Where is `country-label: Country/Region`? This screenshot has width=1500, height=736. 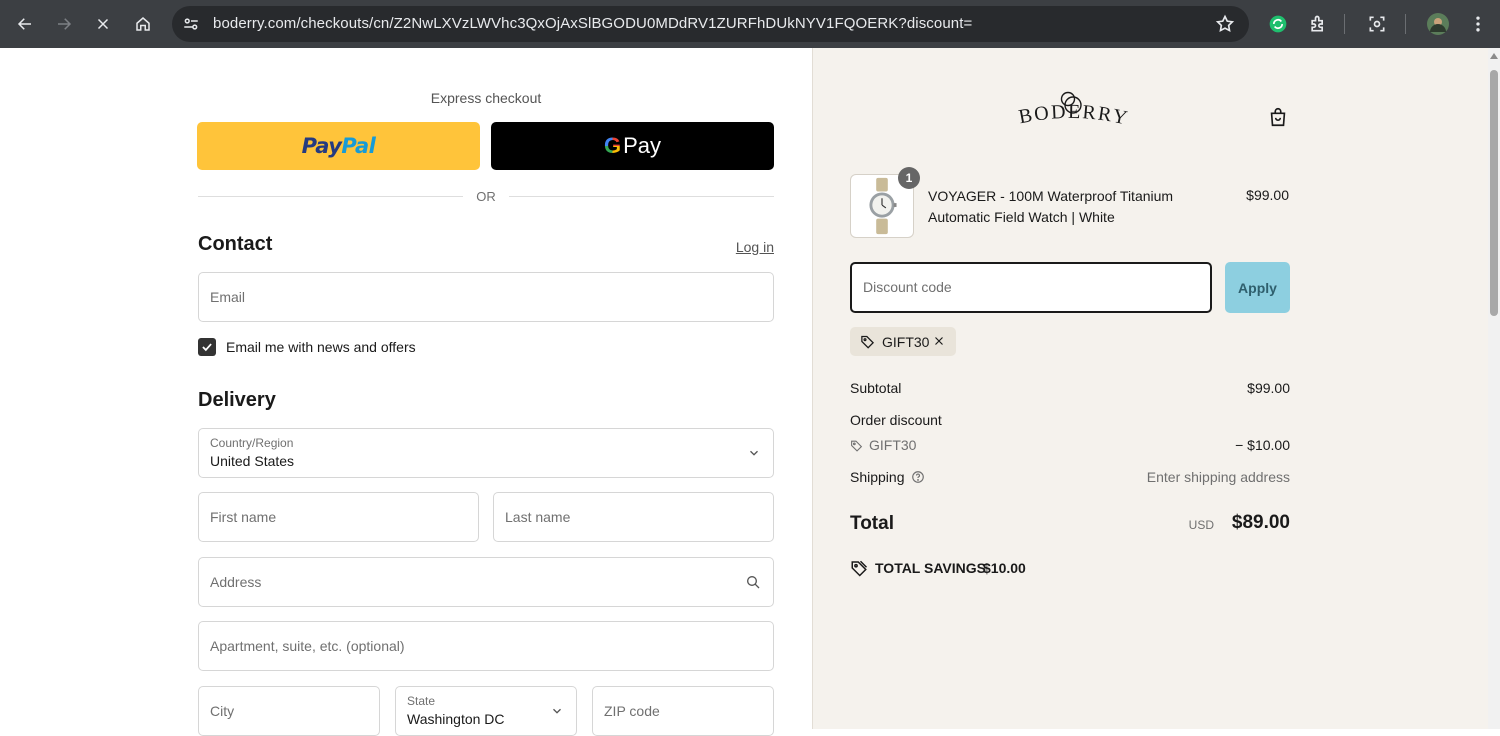 country-label: Country/Region is located at coordinates (252, 443).